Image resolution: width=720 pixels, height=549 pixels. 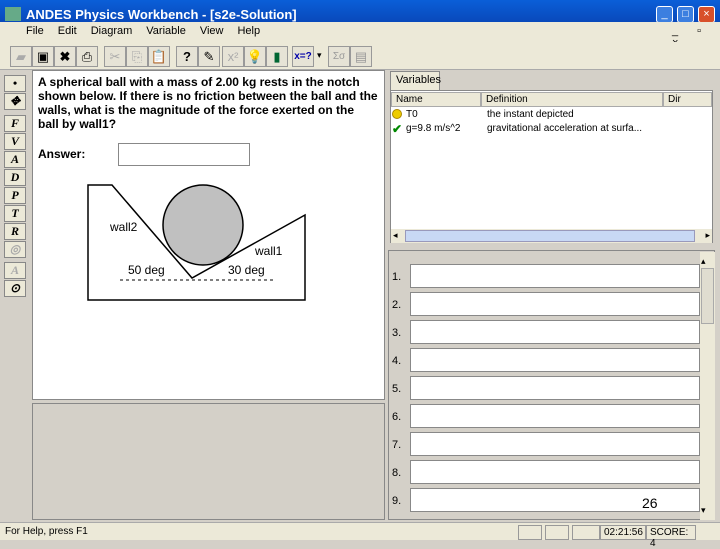 I want to click on variable-name: T0, so click(x=412, y=114).